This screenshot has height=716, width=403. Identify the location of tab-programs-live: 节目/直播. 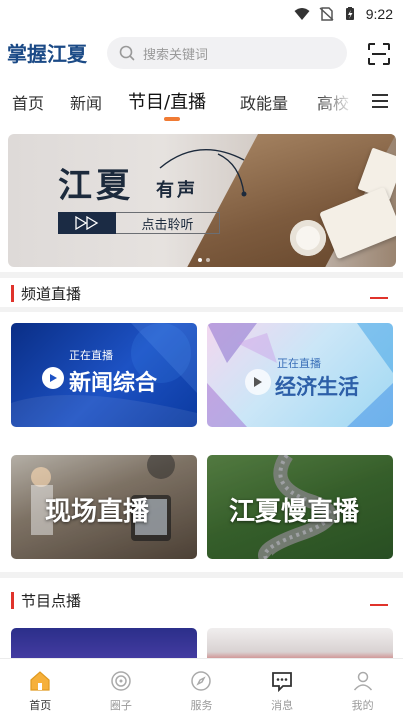
(167, 101).